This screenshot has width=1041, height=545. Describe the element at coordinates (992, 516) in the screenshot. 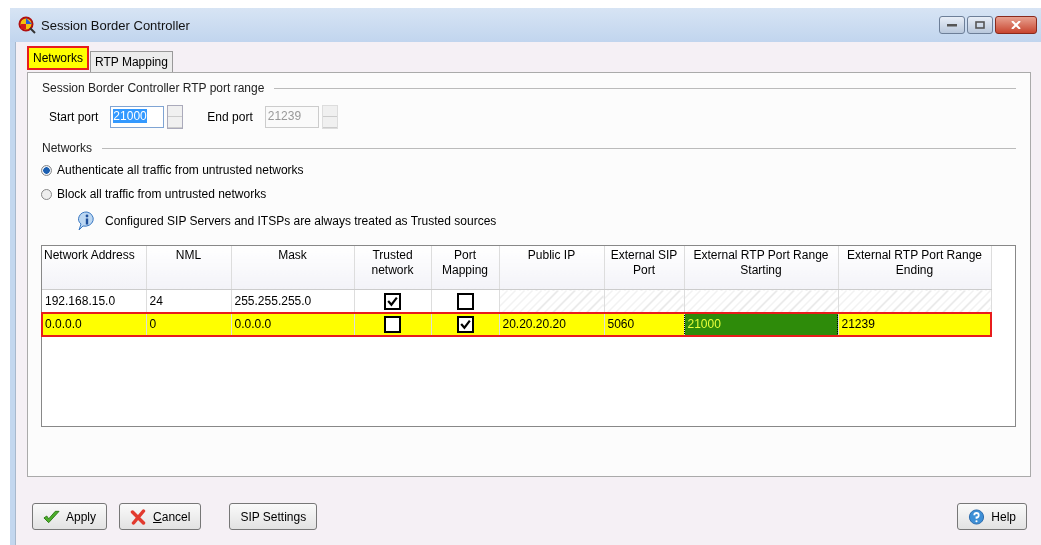

I see `help-button: Help` at that location.